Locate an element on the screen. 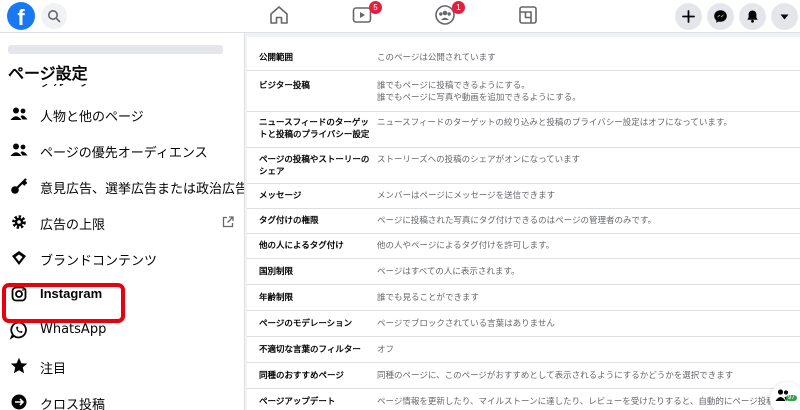  settings-row-others-tagging: 他の人によるタグ付け 他の人やページによるタグ付けを許可します。 is located at coordinates (523, 246).